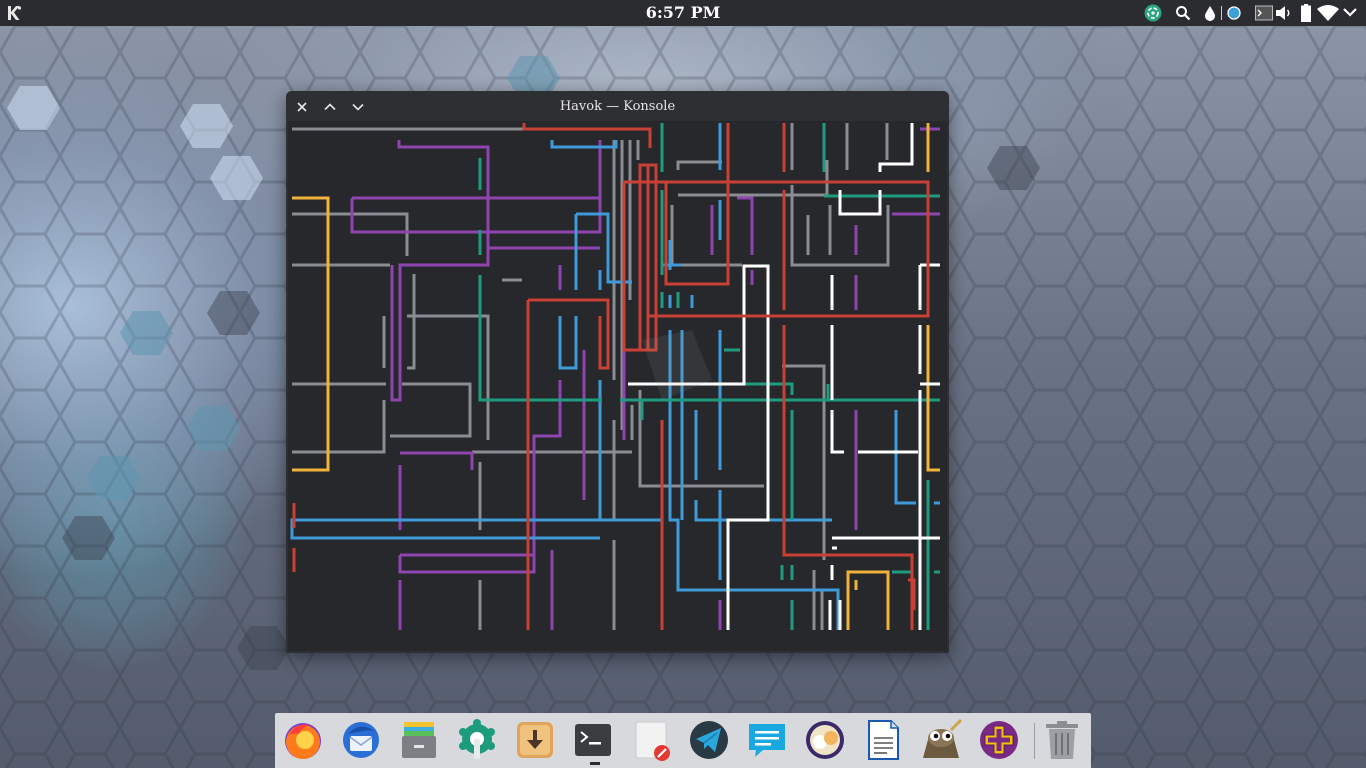 Image resolution: width=1366 pixels, height=768 pixels. Describe the element at coordinates (535, 740) in the screenshot. I see `downloader-icon` at that location.